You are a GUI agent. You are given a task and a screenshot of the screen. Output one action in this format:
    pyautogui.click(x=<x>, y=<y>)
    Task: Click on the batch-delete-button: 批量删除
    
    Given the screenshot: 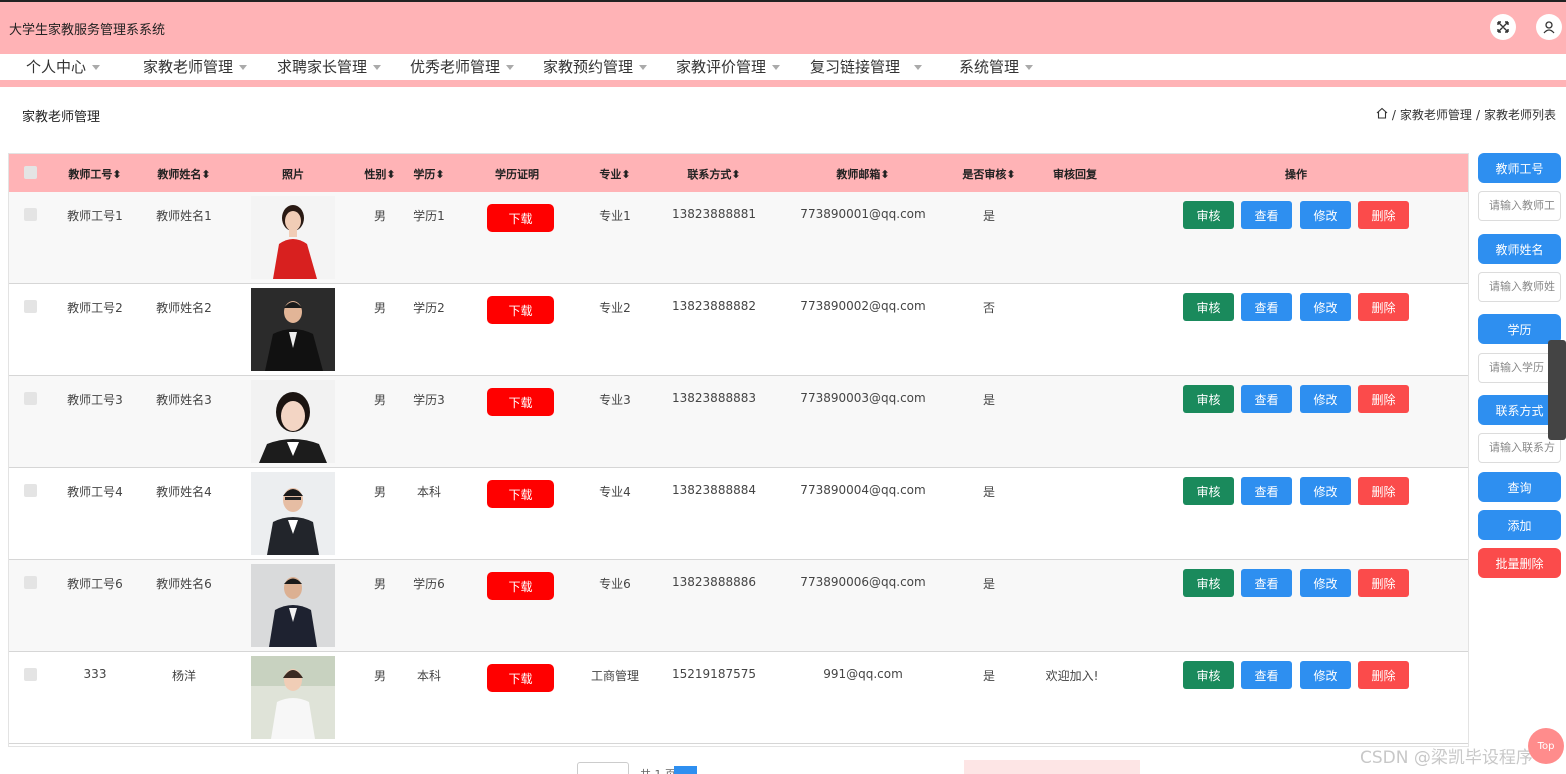 What is the action you would take?
    pyautogui.click(x=1519, y=563)
    